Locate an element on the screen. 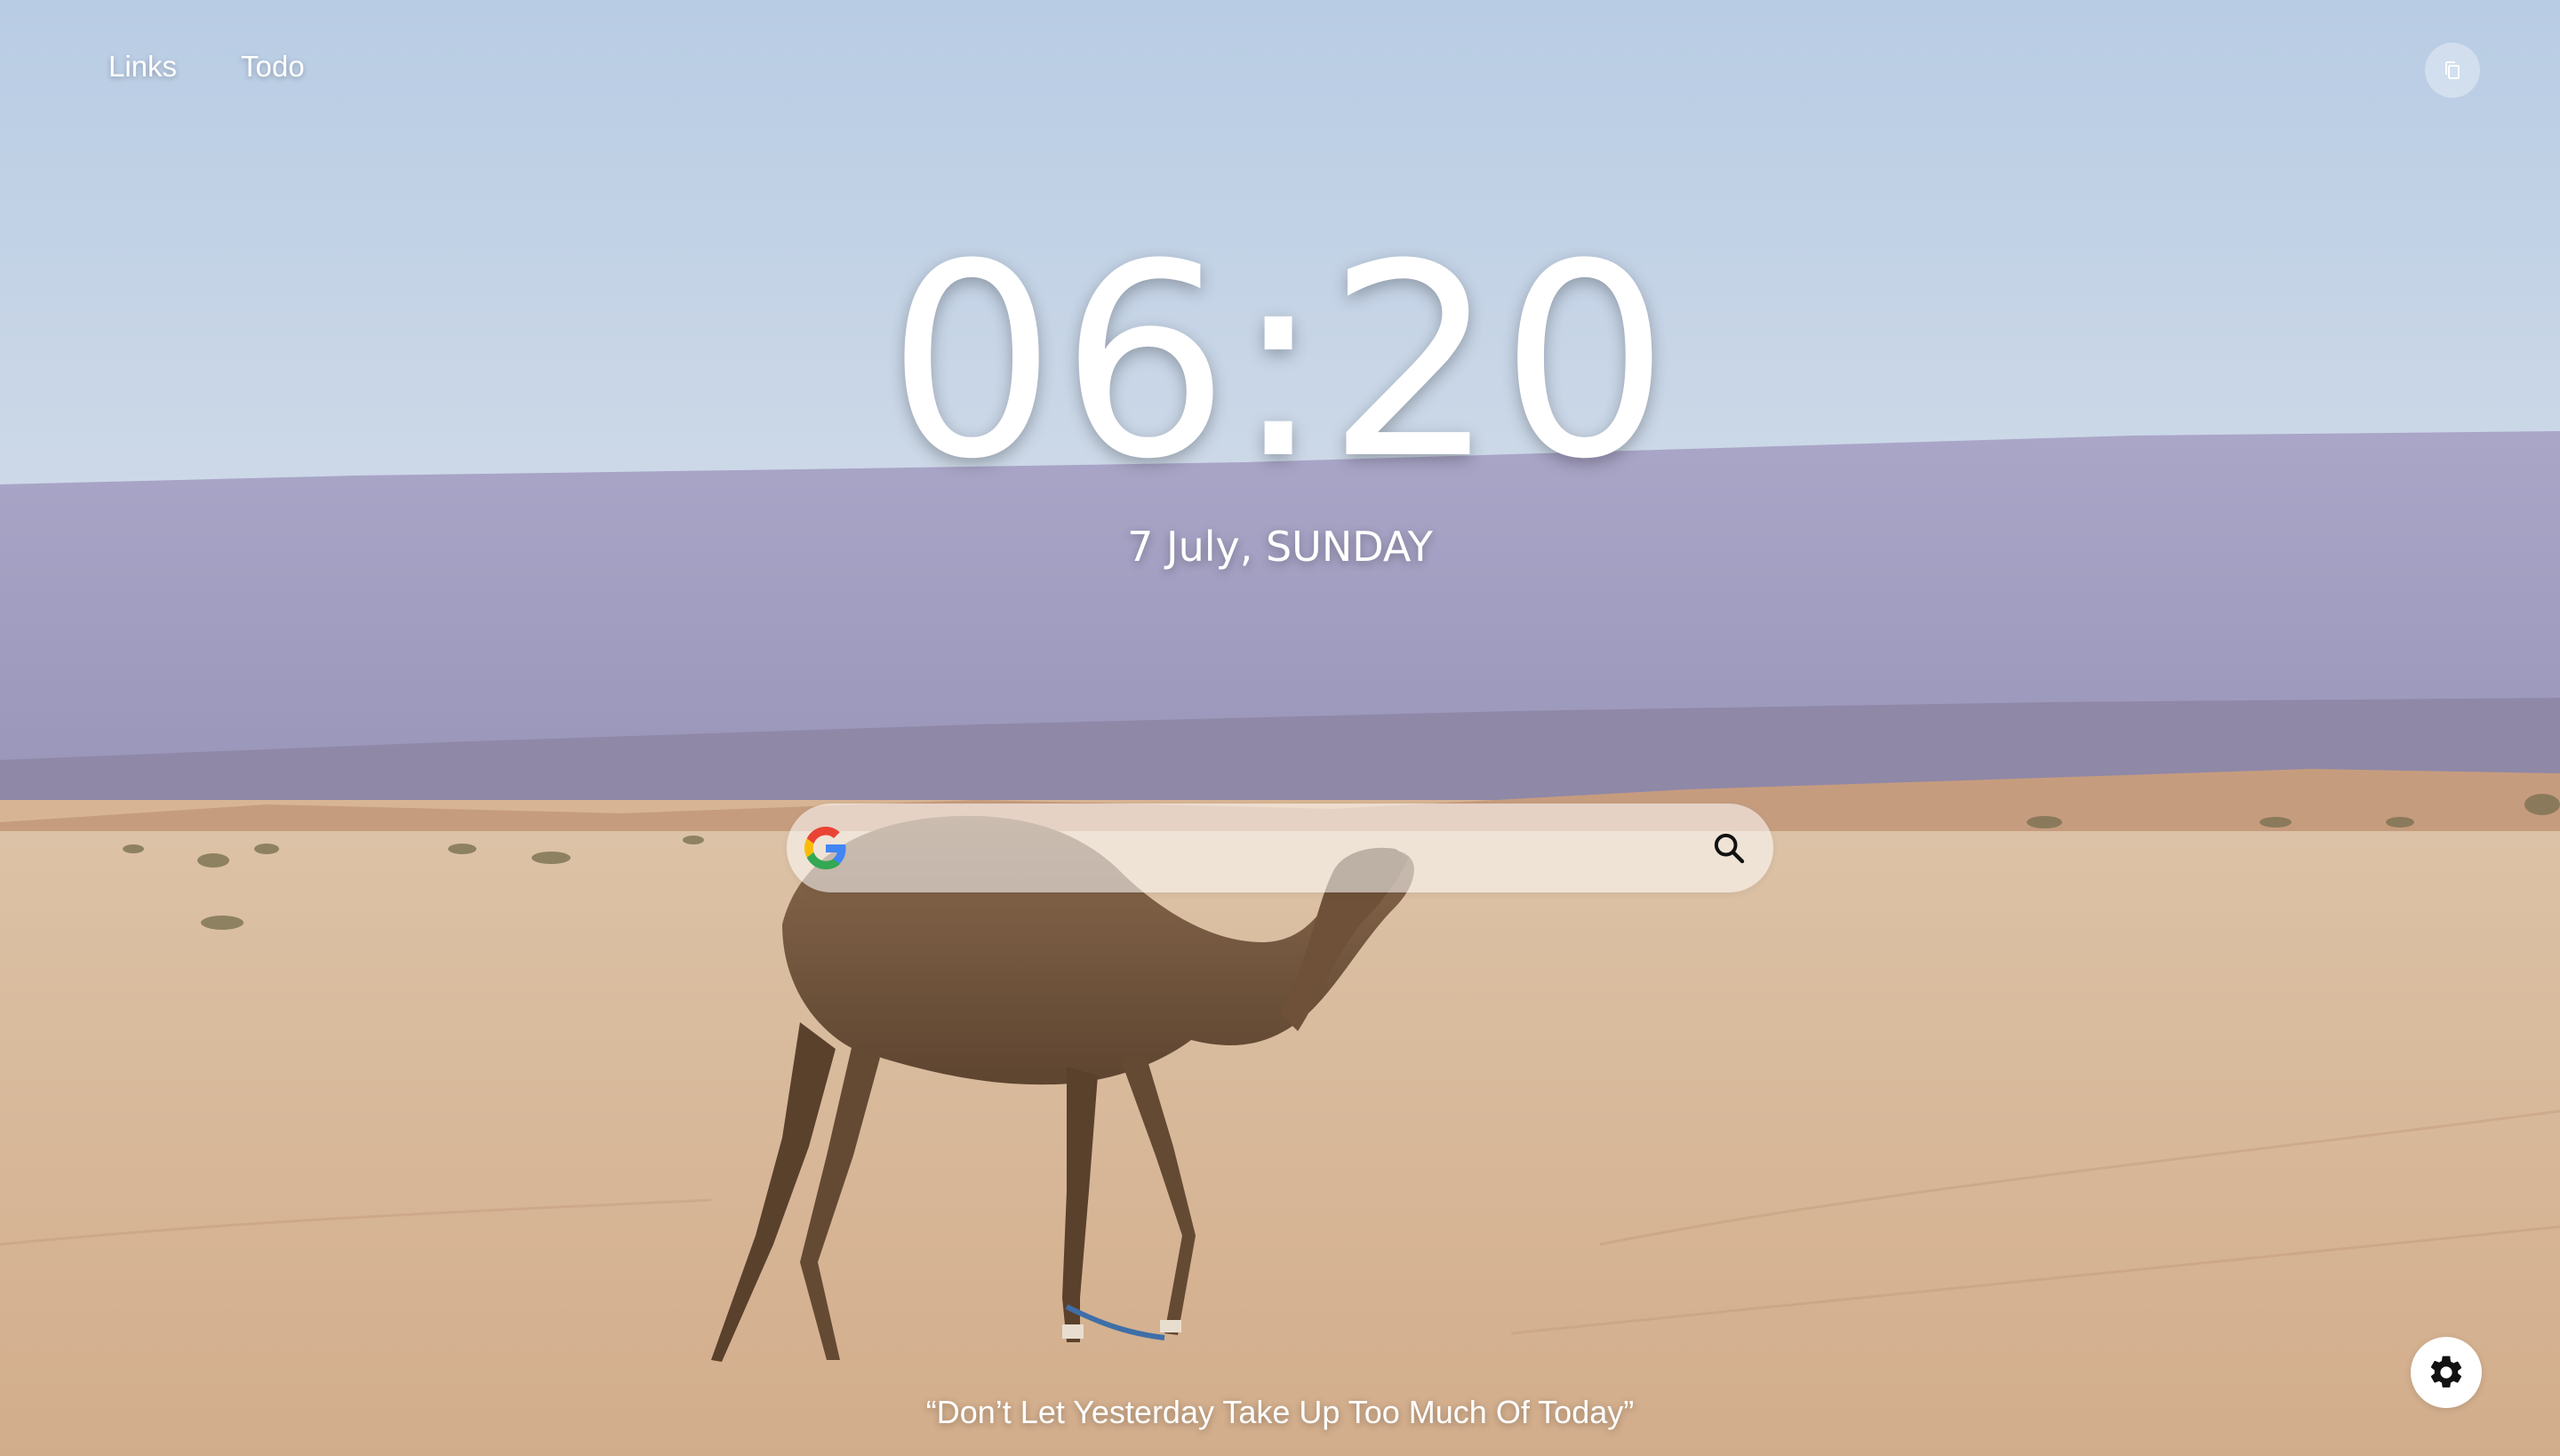 The image size is (2560, 1456). copy-button is located at coordinates (2452, 70).